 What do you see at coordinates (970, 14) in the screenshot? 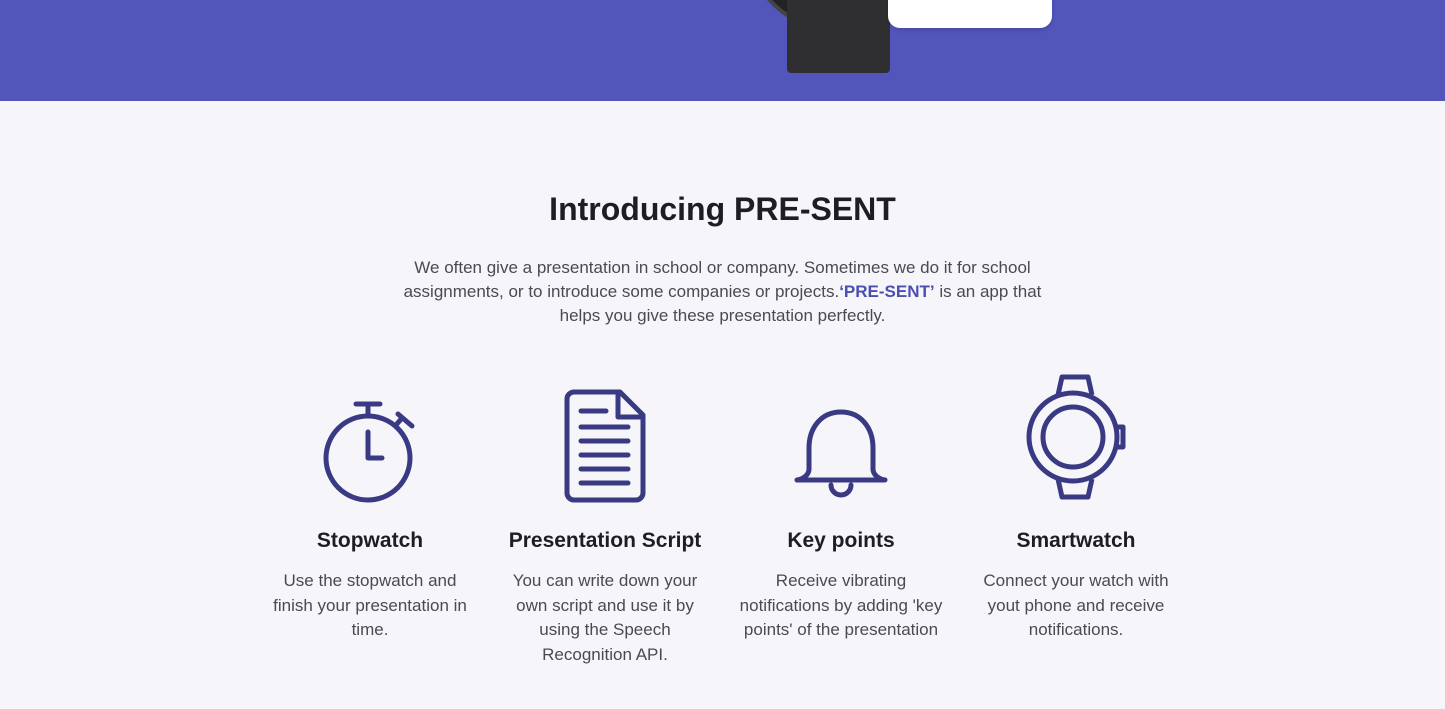
I see `phone-illustration` at bounding box center [970, 14].